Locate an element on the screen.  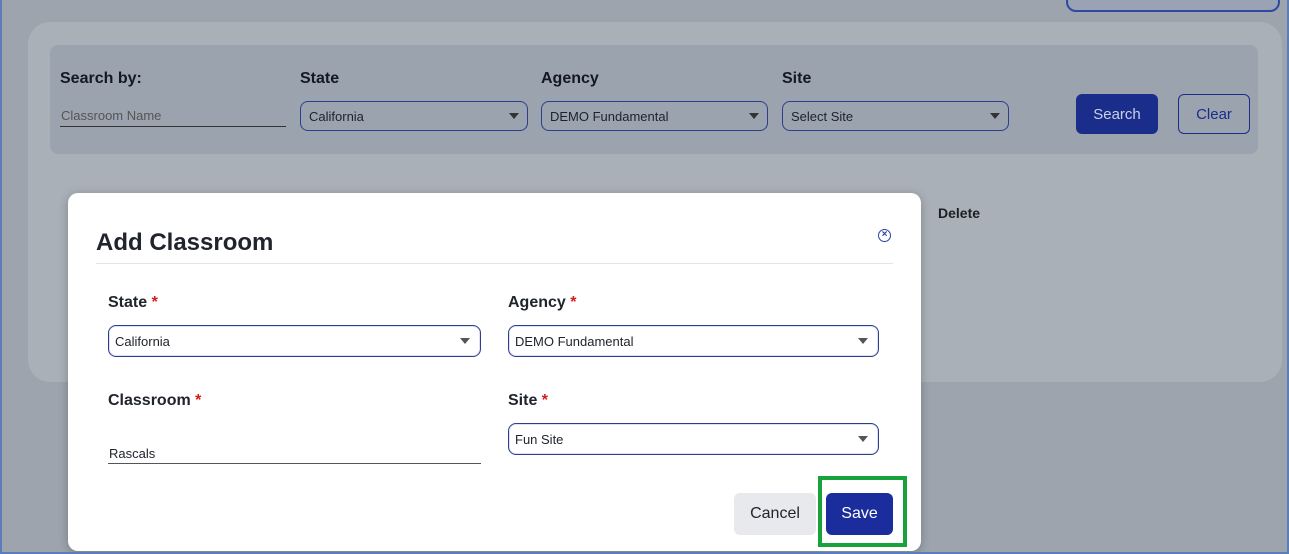
site-field-label: Site * is located at coordinates (528, 401).